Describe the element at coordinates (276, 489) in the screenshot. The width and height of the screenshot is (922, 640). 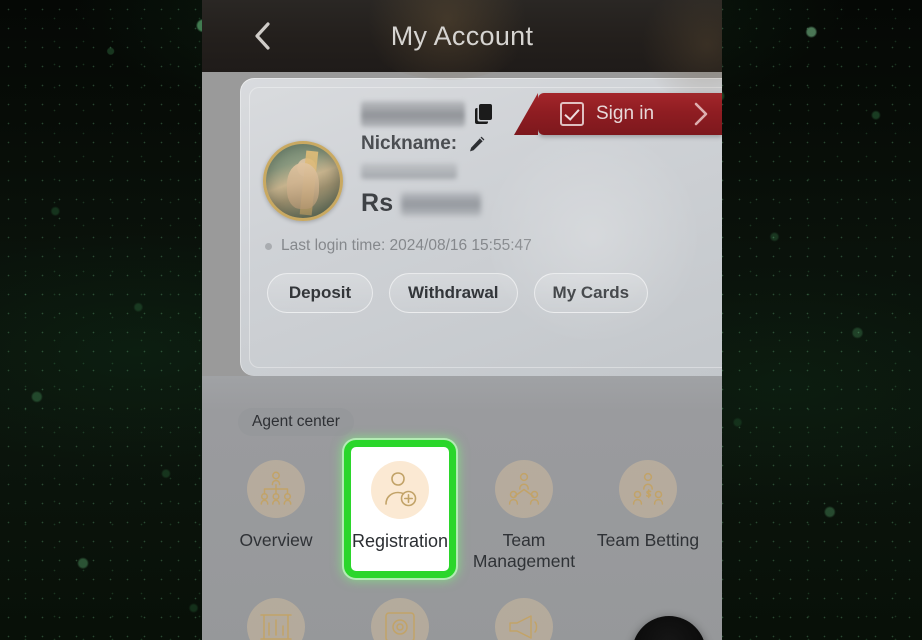
I see `org-chart-icon` at that location.